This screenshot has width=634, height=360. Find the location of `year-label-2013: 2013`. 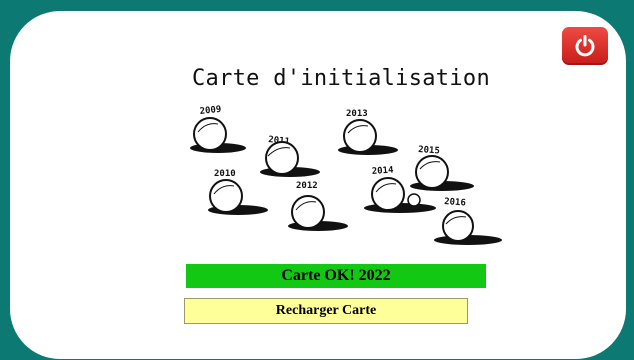

year-label-2013: 2013 is located at coordinates (357, 114).